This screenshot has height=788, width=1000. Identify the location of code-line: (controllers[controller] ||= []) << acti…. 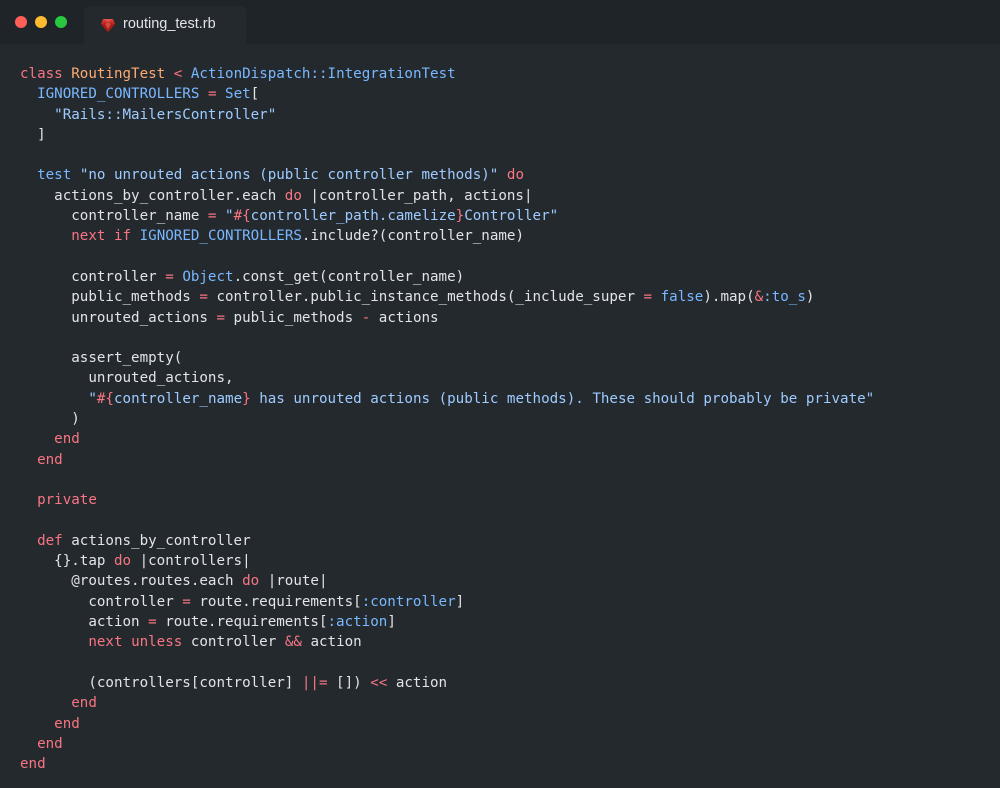
(447, 683).